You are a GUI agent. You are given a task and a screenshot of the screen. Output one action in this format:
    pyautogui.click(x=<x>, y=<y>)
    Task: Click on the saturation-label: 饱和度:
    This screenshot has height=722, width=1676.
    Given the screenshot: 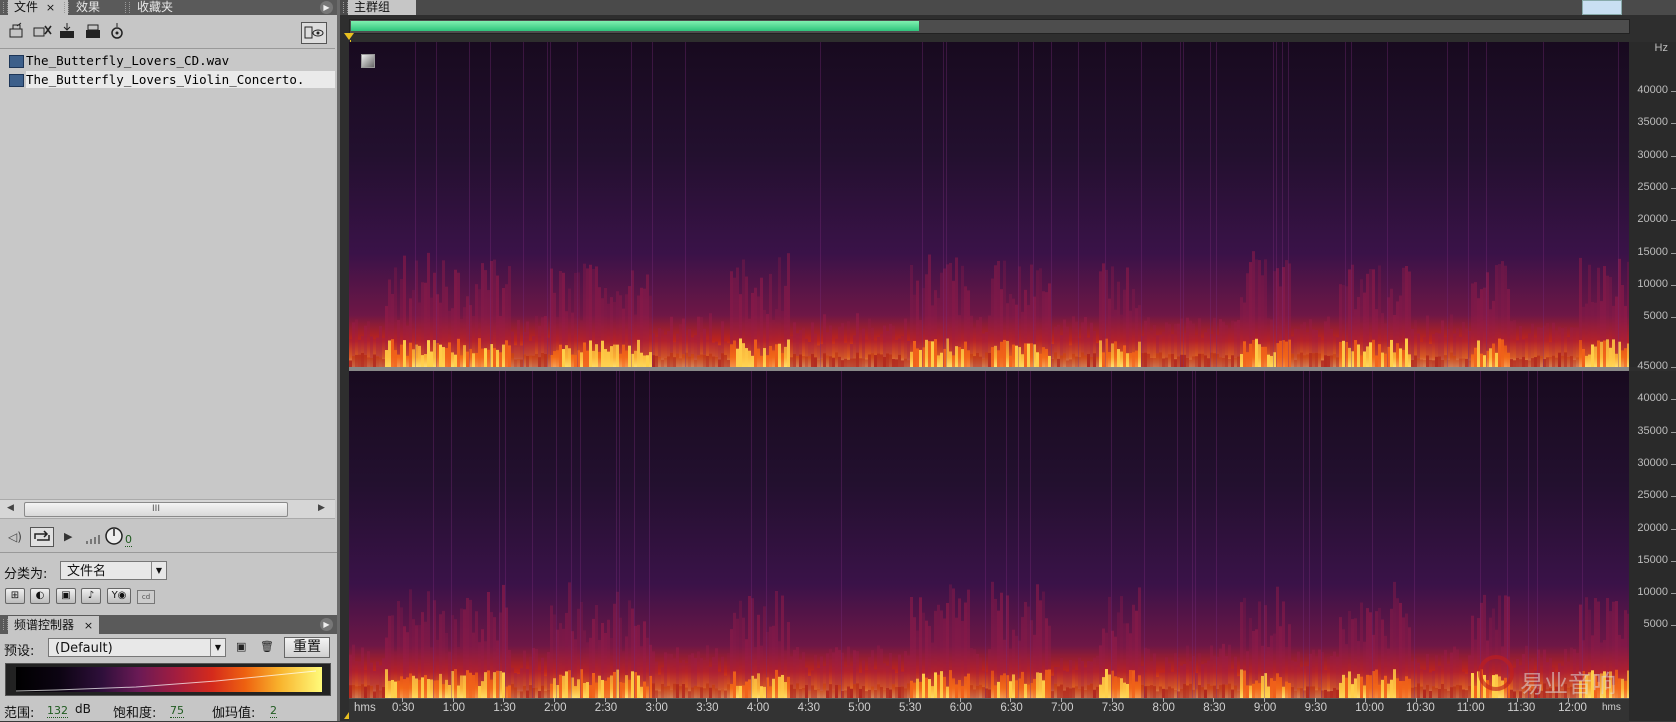 What is the action you would take?
    pyautogui.click(x=135, y=713)
    